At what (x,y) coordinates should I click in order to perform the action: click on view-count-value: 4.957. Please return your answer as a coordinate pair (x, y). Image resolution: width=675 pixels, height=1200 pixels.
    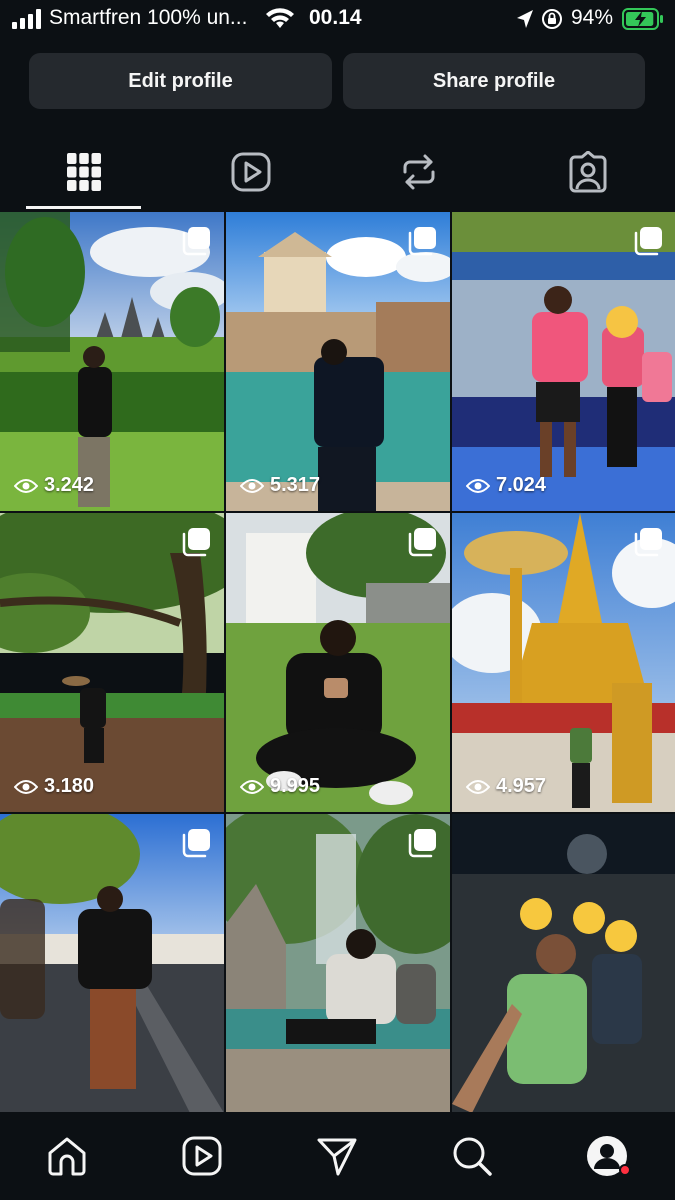
    Looking at the image, I should click on (521, 786).